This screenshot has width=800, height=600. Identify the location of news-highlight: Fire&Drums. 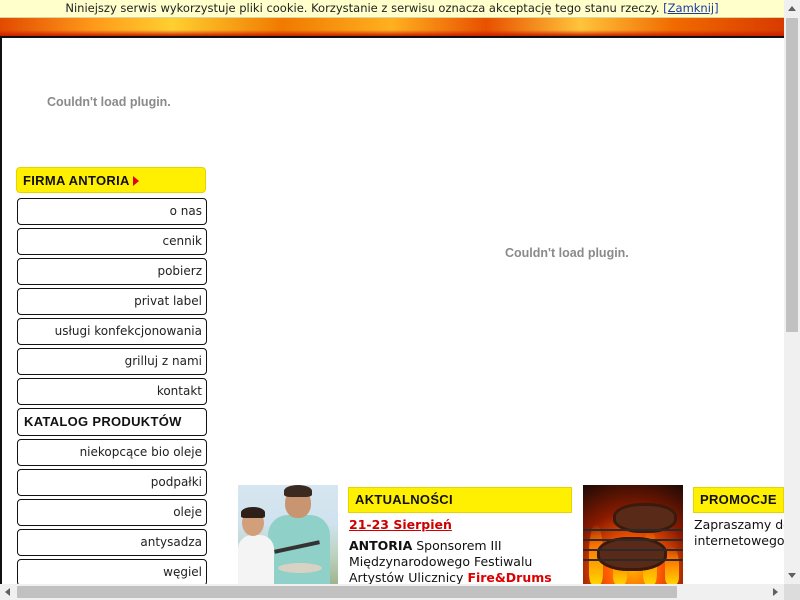
(509, 577).